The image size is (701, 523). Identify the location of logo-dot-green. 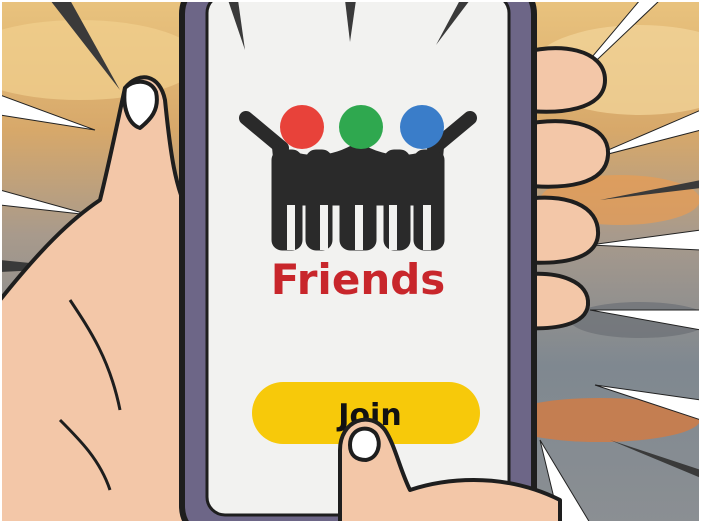
(361, 127).